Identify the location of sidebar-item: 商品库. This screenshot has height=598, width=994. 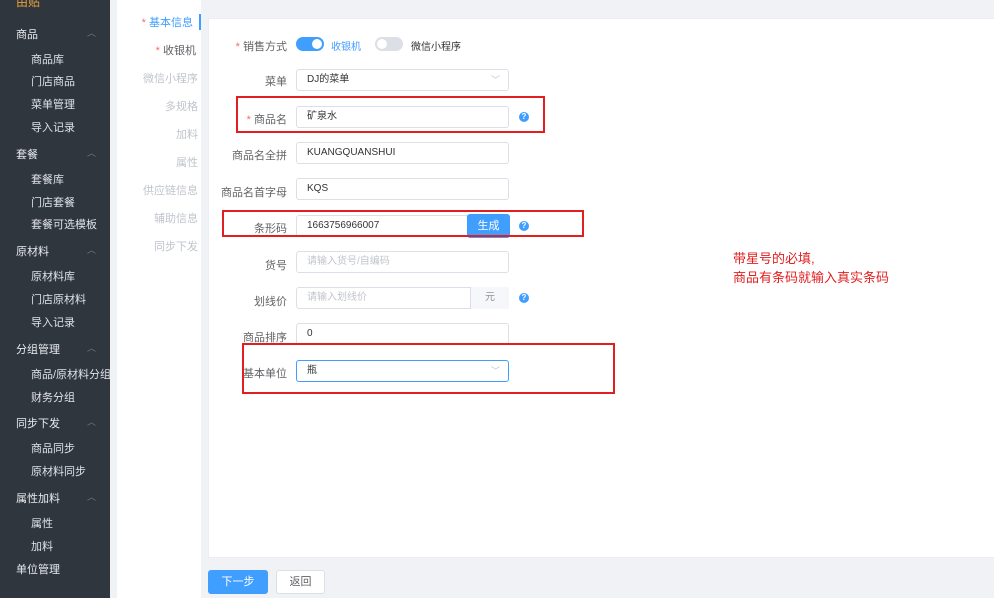
(47, 59).